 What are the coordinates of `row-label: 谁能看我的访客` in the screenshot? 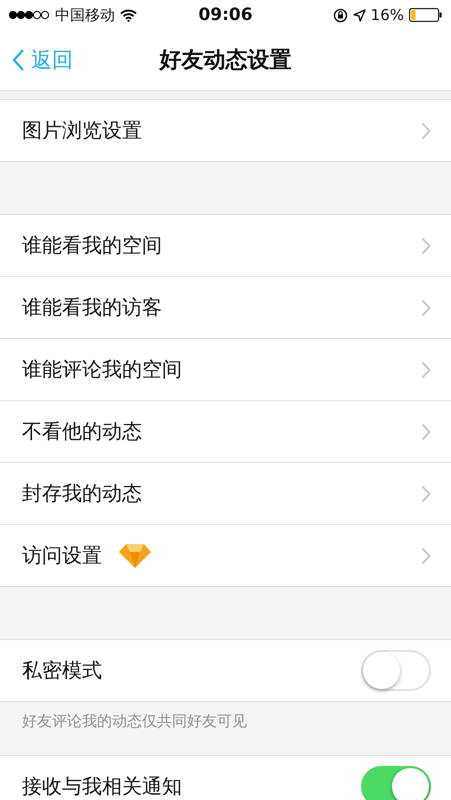 It's located at (92, 307).